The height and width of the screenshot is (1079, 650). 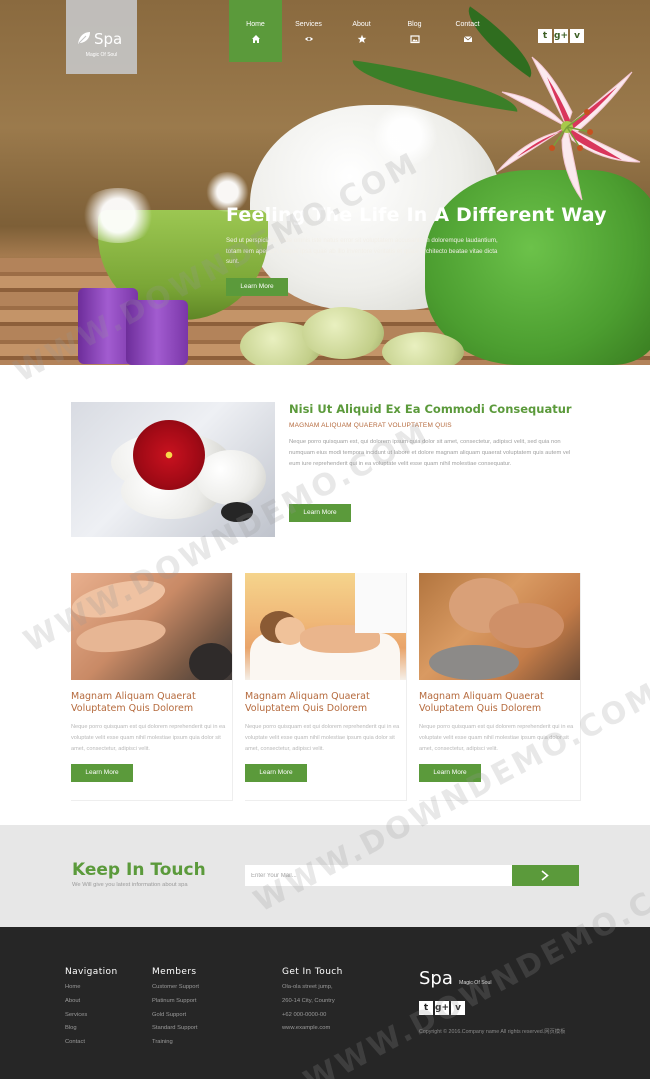 What do you see at coordinates (255, 39) in the screenshot?
I see `home-icon` at bounding box center [255, 39].